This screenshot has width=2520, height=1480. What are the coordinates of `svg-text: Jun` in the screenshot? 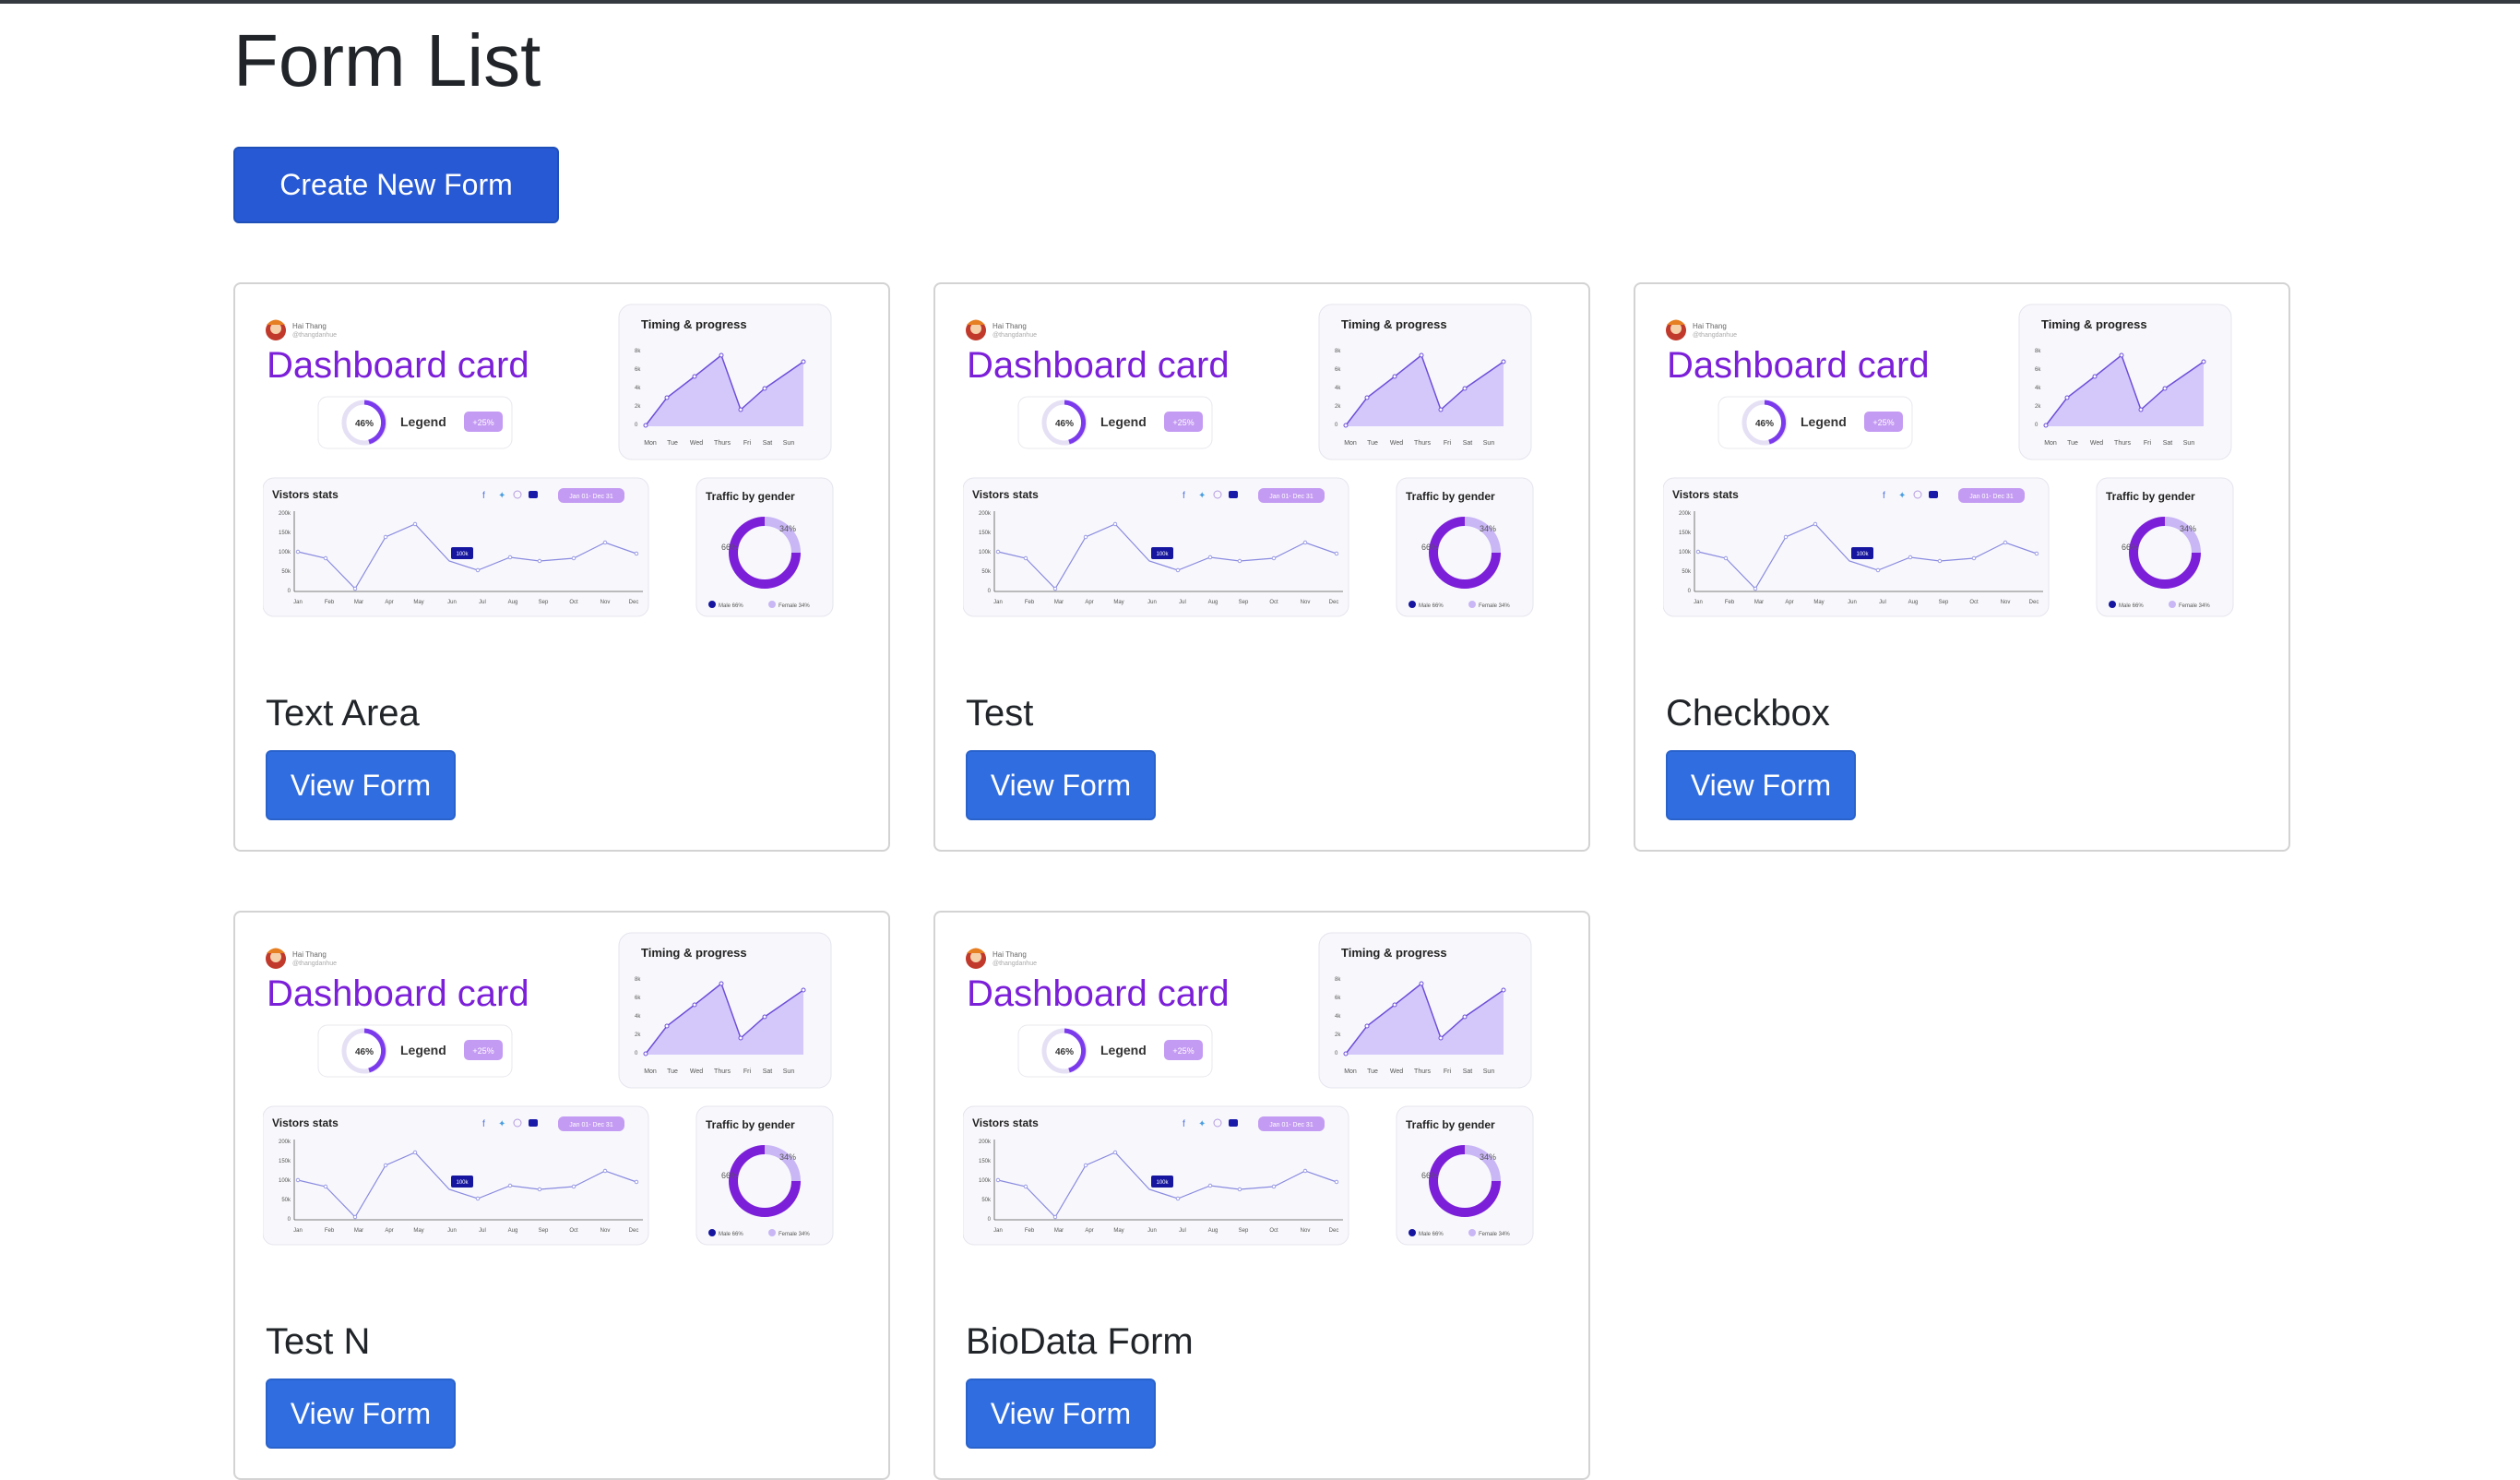 It's located at (452, 603).